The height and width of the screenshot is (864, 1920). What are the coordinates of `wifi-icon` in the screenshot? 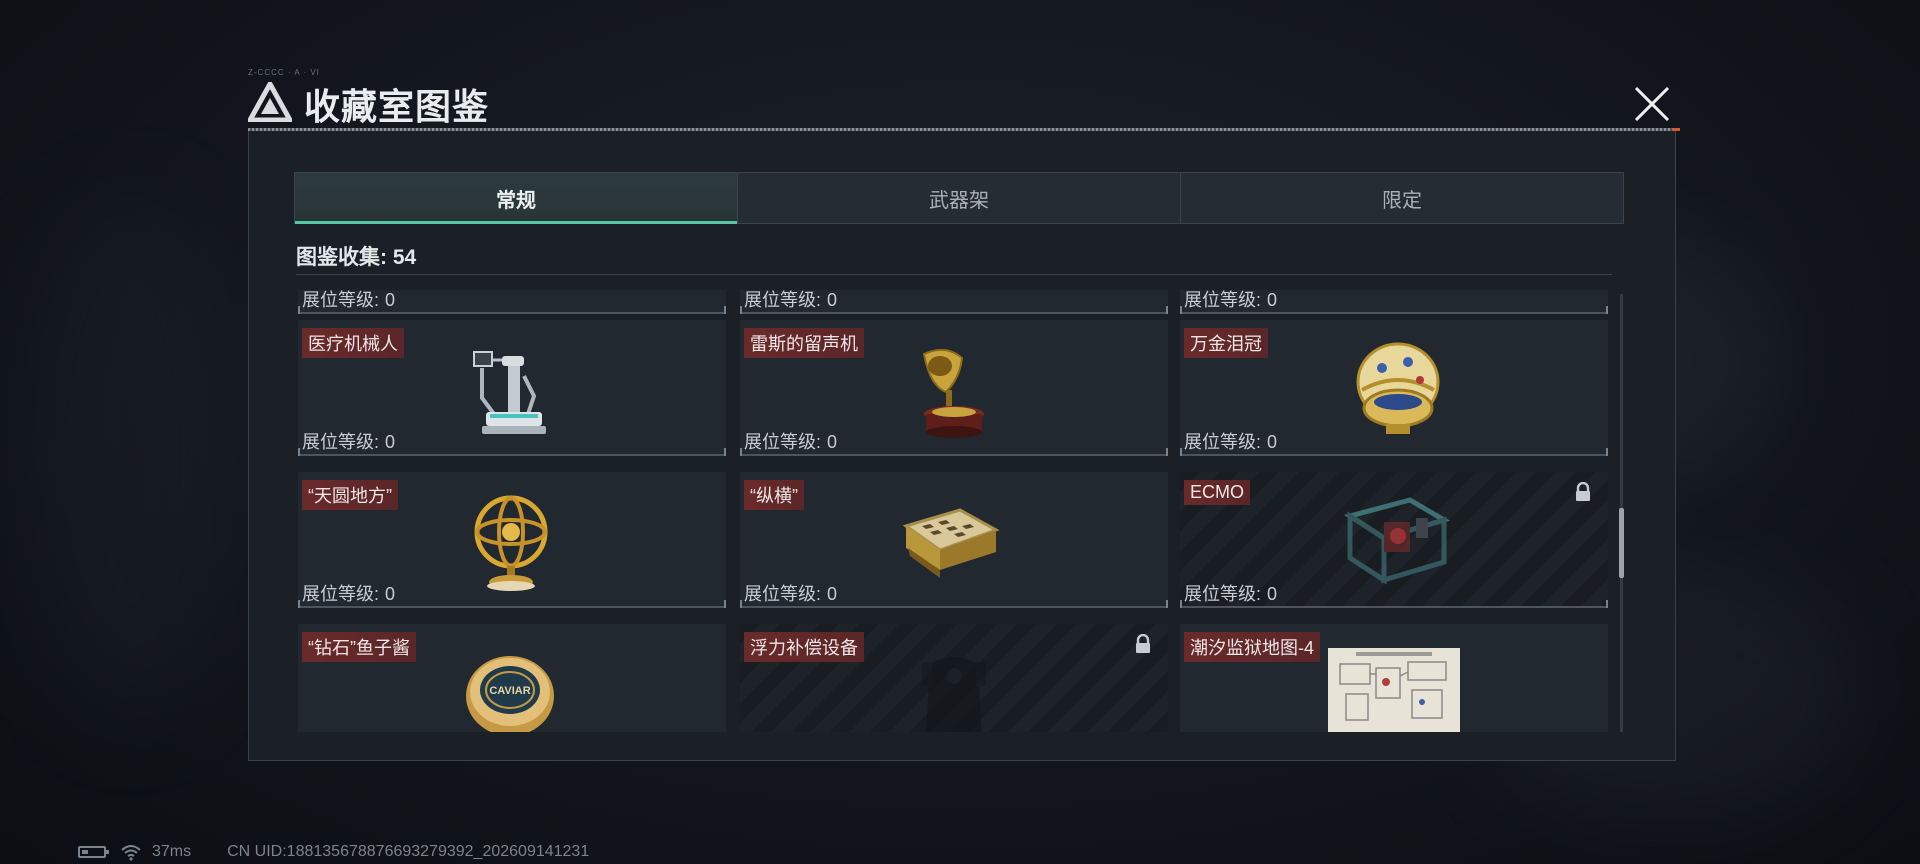 It's located at (131, 853).